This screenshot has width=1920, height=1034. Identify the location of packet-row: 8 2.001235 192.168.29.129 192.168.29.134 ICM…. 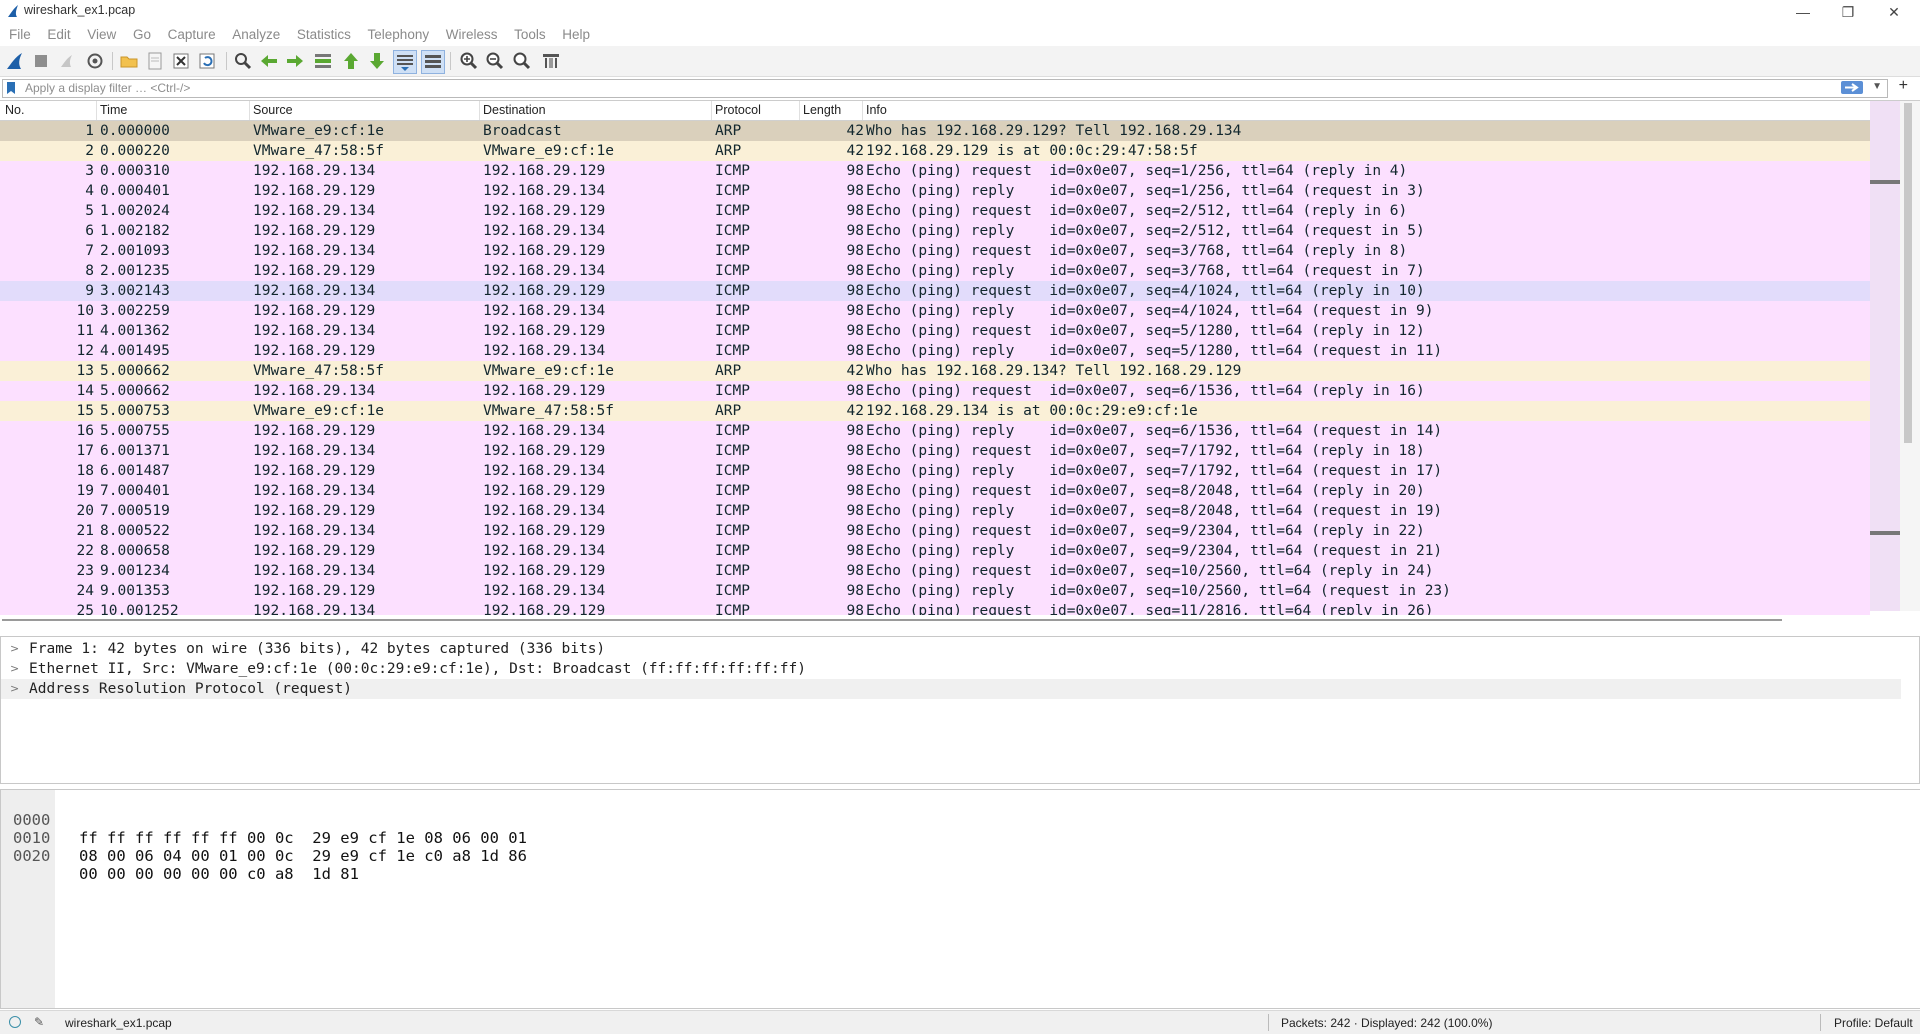
(935, 271).